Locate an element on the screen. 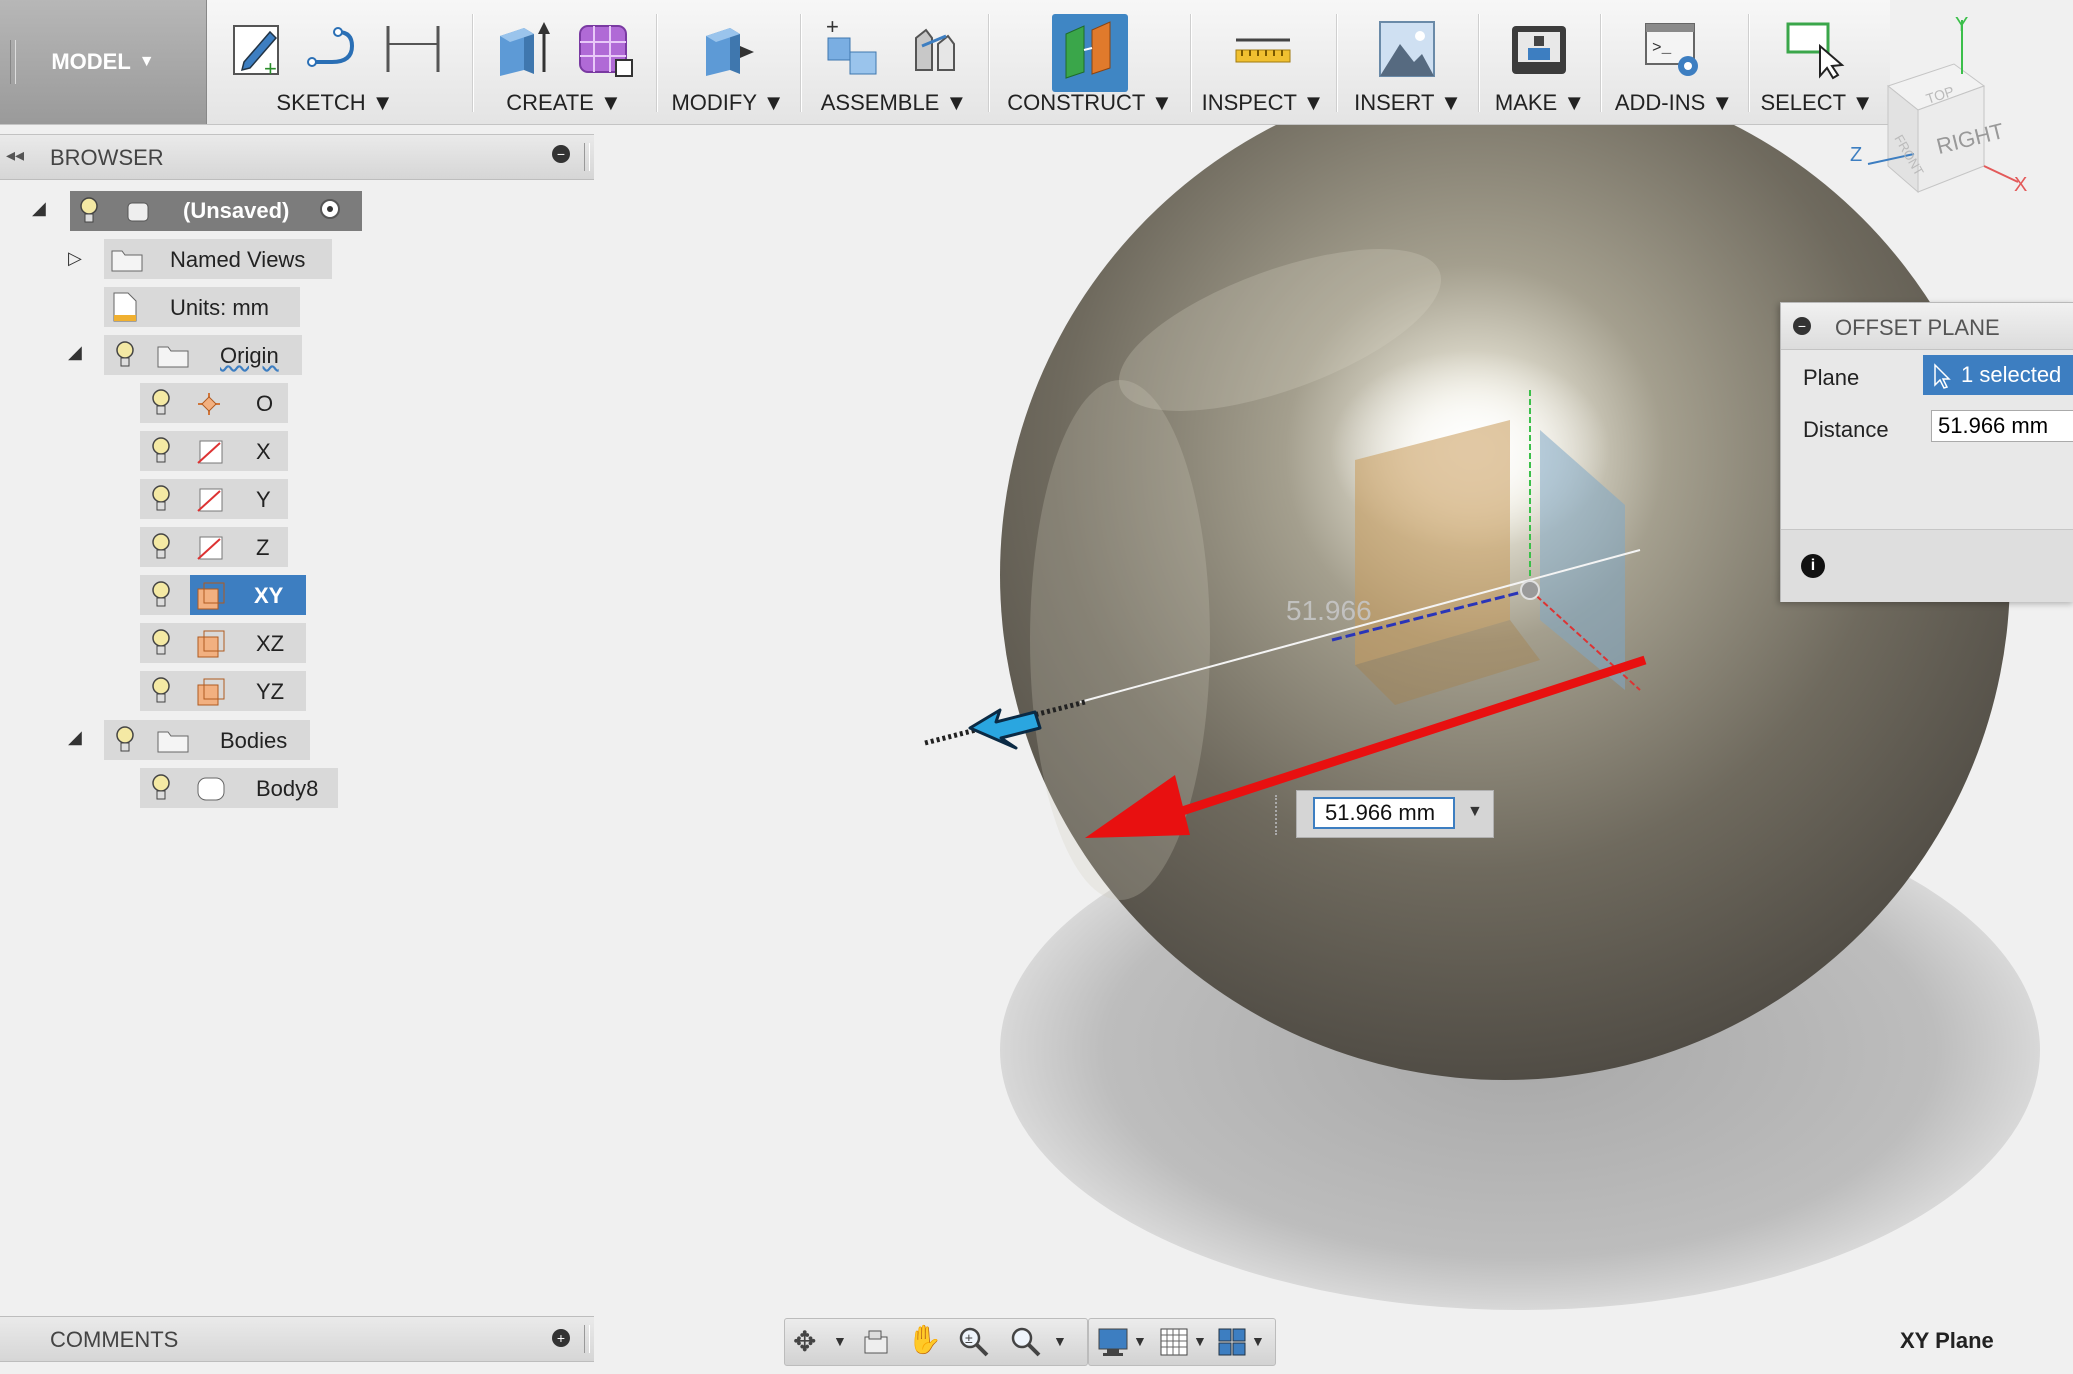 The image size is (2073, 1374). expand-comments-icon: + is located at coordinates (561, 1338).